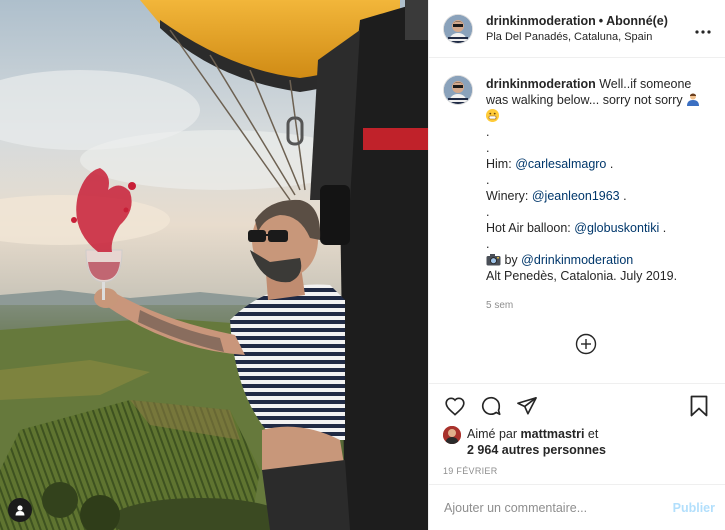  What do you see at coordinates (491, 406) in the screenshot?
I see `comment-icon` at bounding box center [491, 406].